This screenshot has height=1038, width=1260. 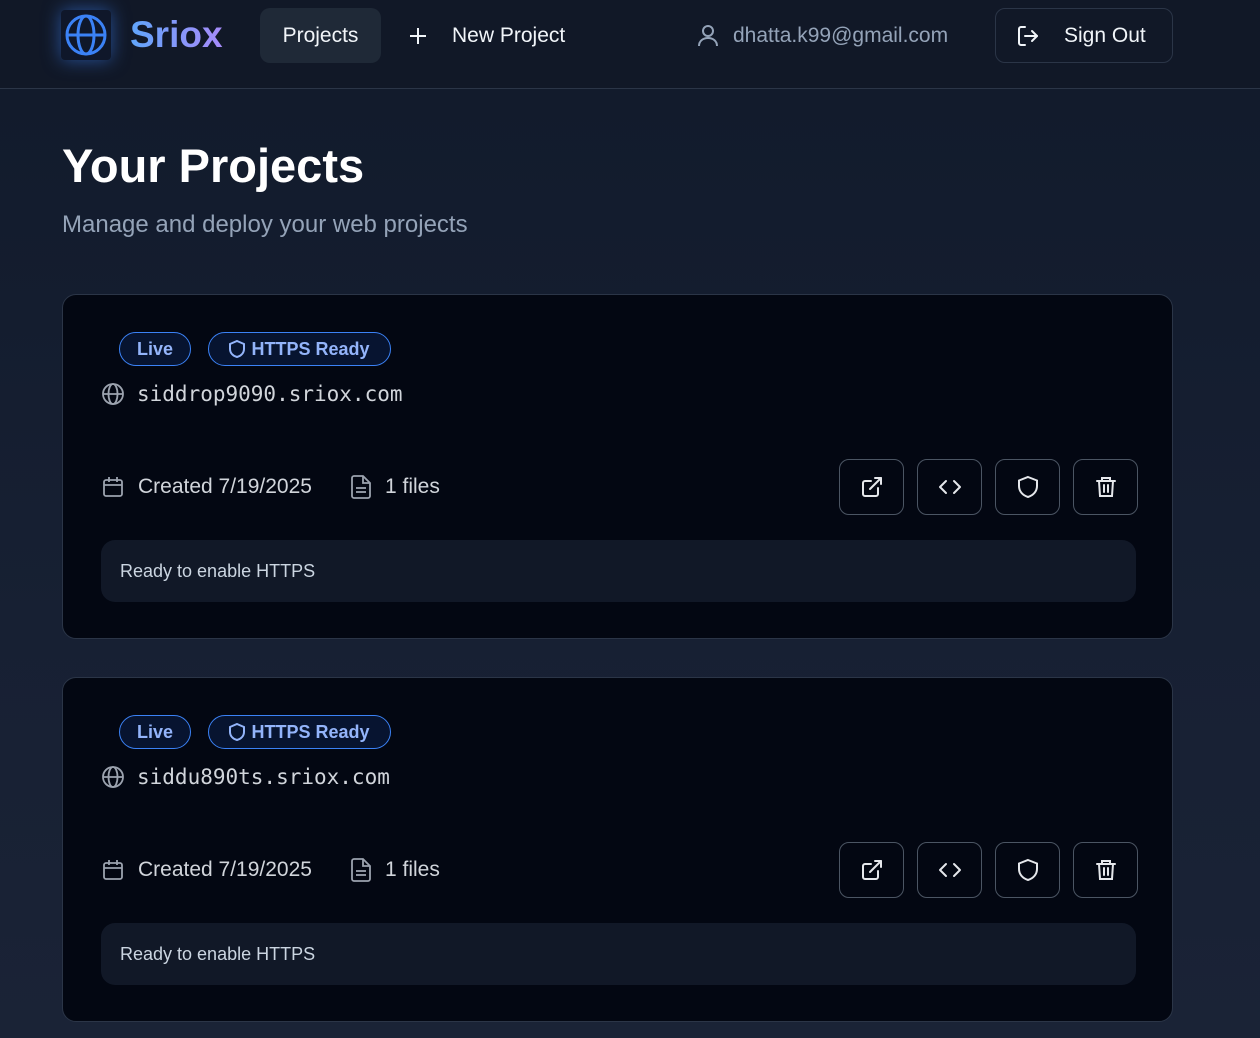 I want to click on nav-projects-link: Projects, so click(x=320, y=35).